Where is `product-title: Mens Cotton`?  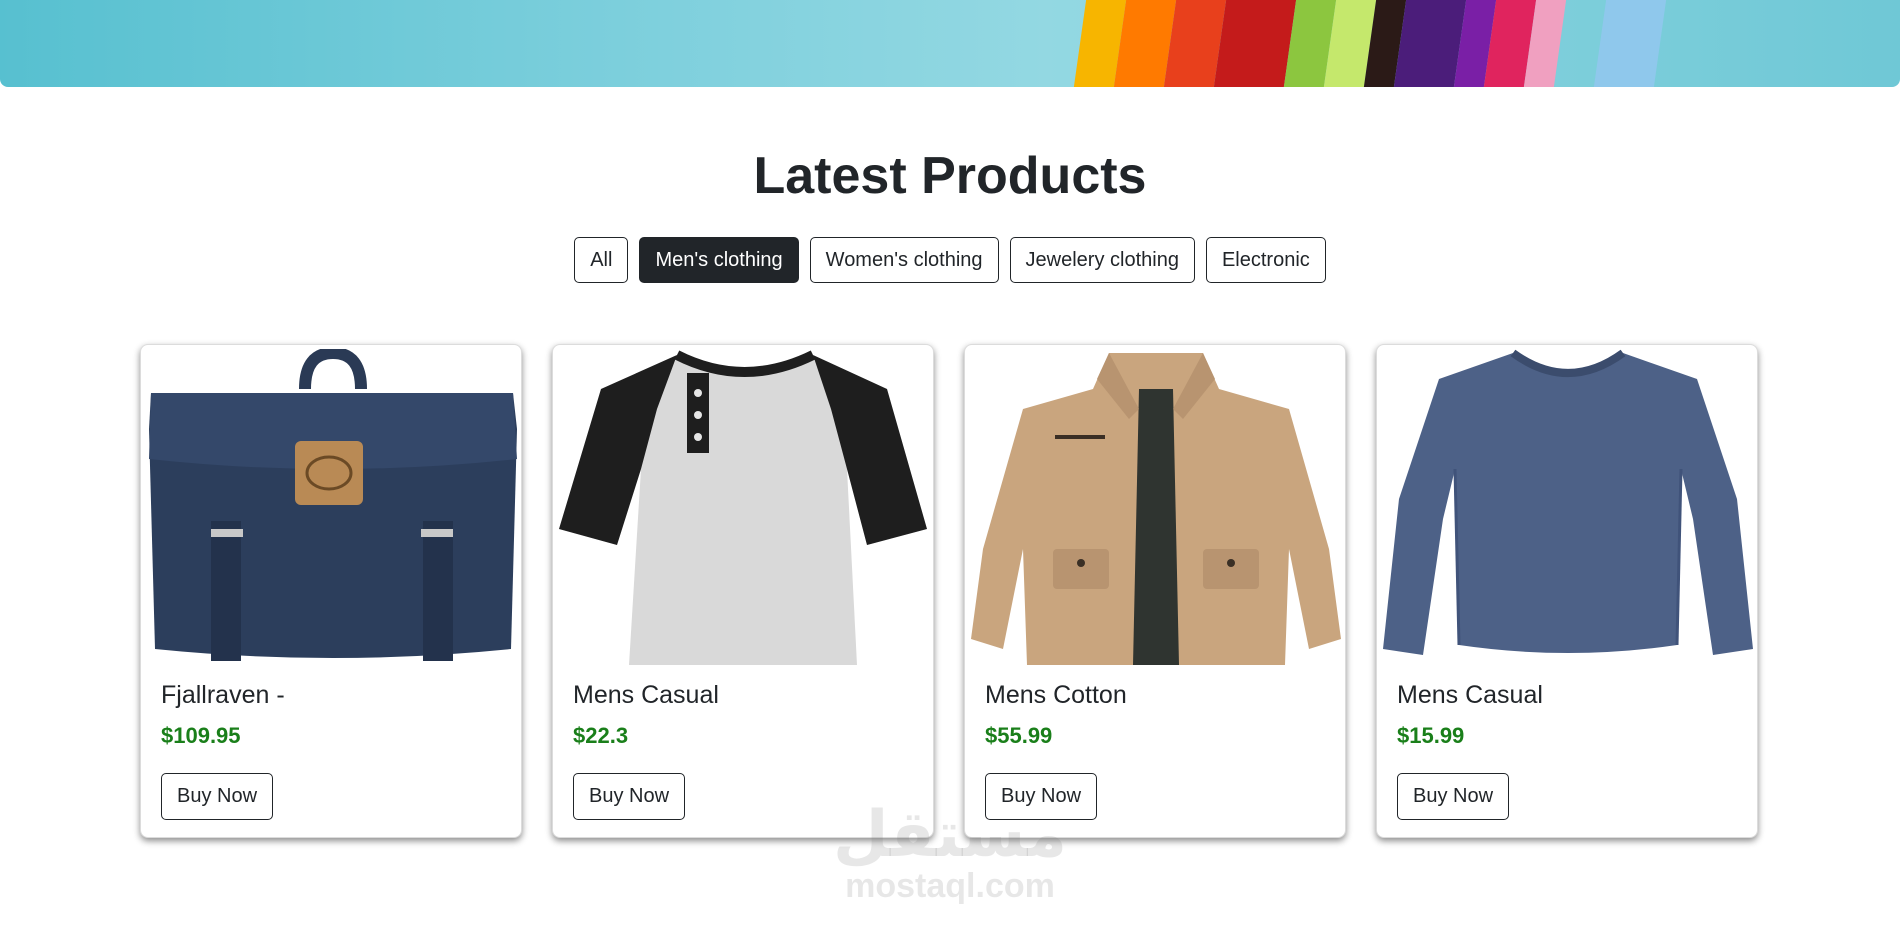 product-title: Mens Cotton is located at coordinates (1056, 695).